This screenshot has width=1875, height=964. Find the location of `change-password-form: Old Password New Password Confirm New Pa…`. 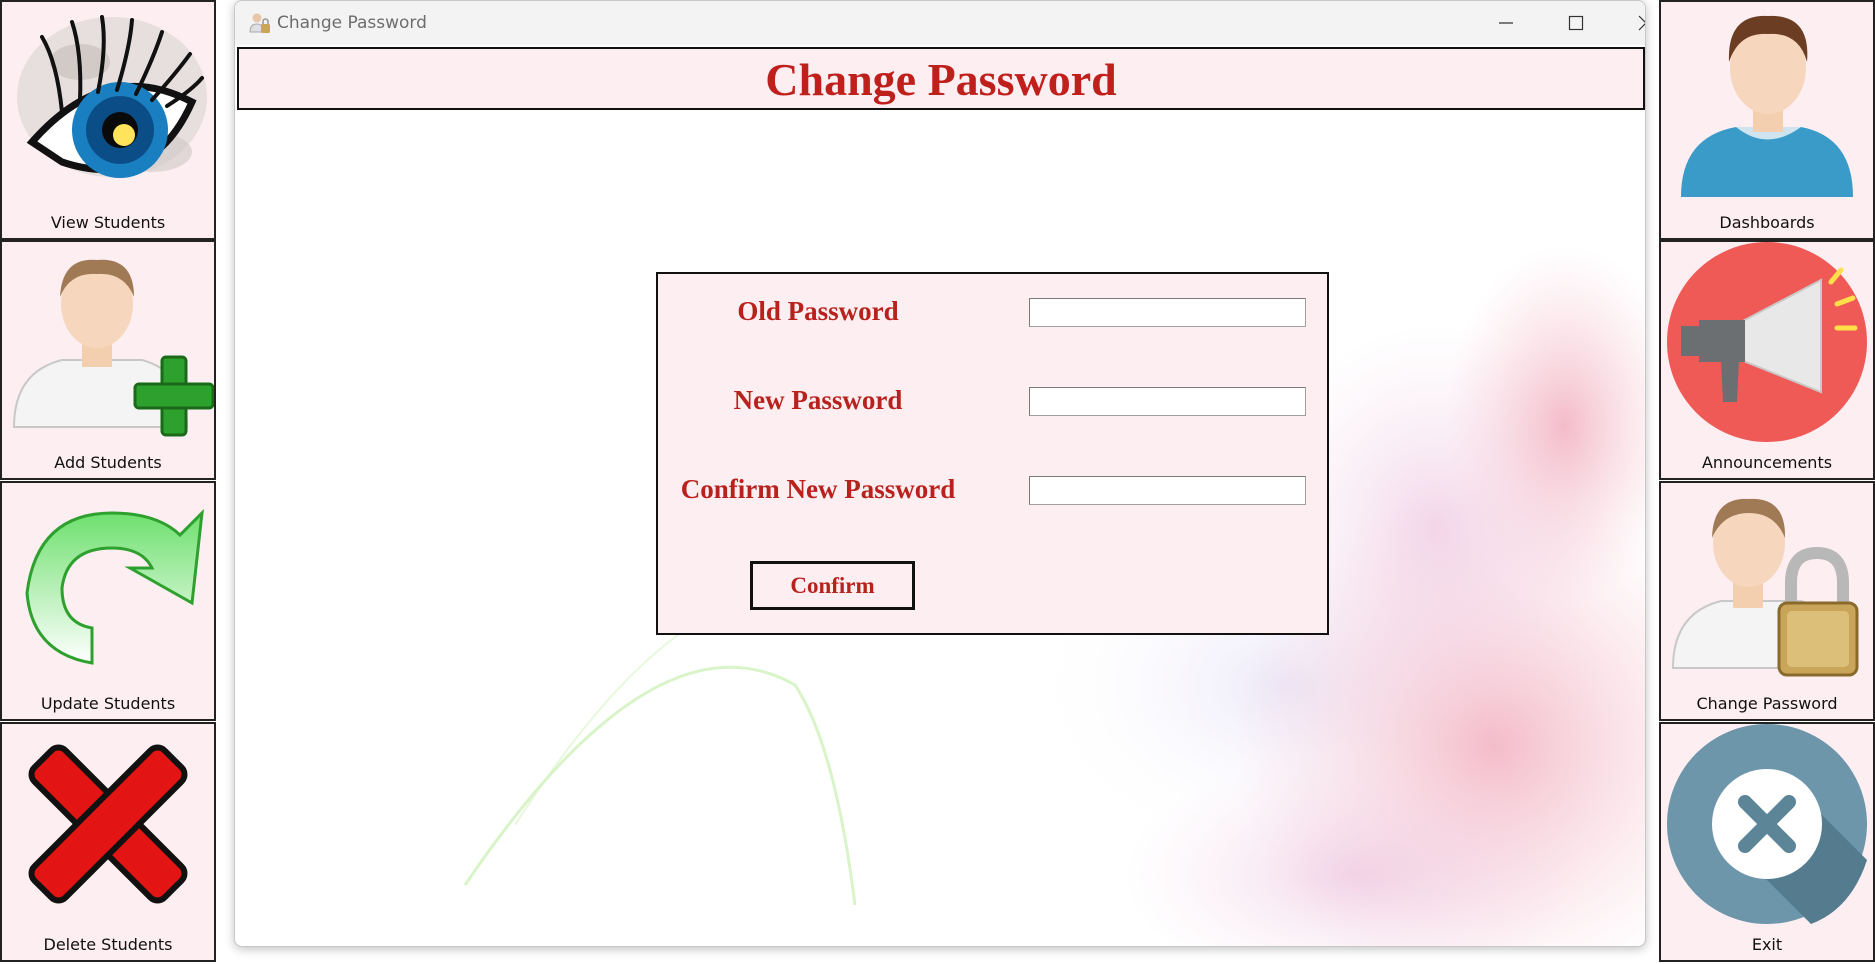

change-password-form: Old Password New Password Confirm New Pa… is located at coordinates (992, 453).